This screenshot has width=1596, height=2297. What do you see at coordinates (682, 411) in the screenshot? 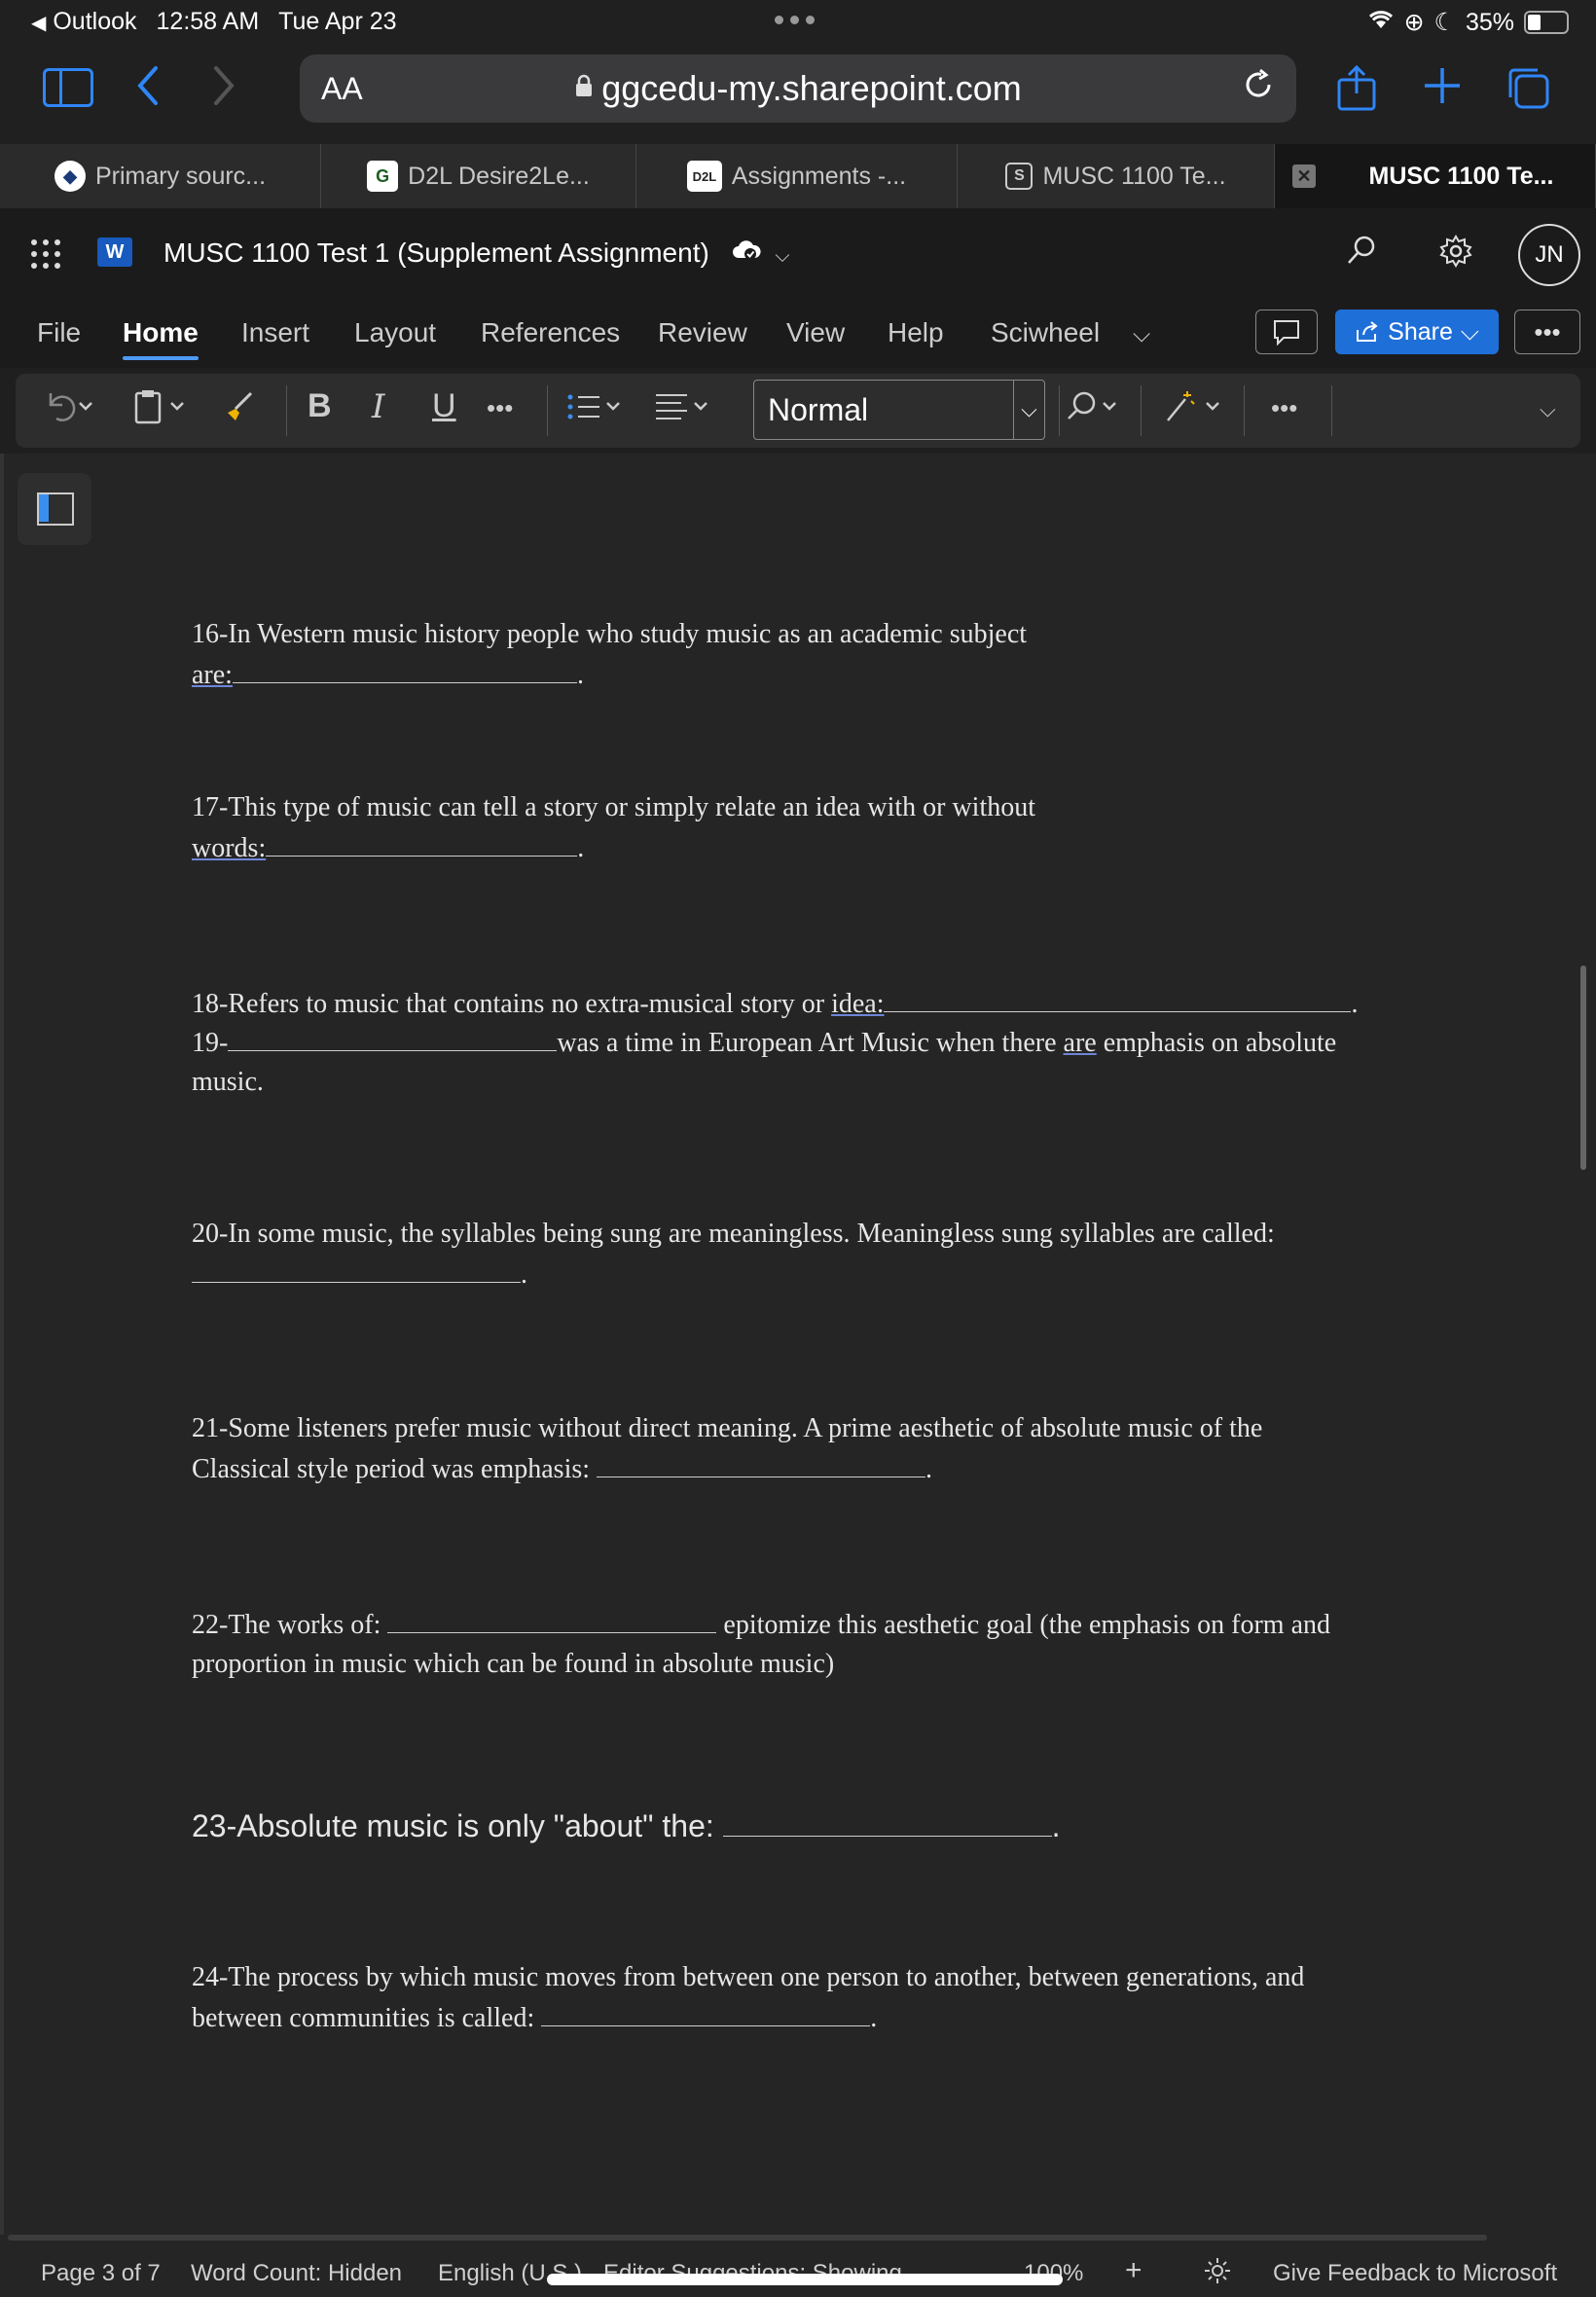
I see `paragraph-align-icon` at bounding box center [682, 411].